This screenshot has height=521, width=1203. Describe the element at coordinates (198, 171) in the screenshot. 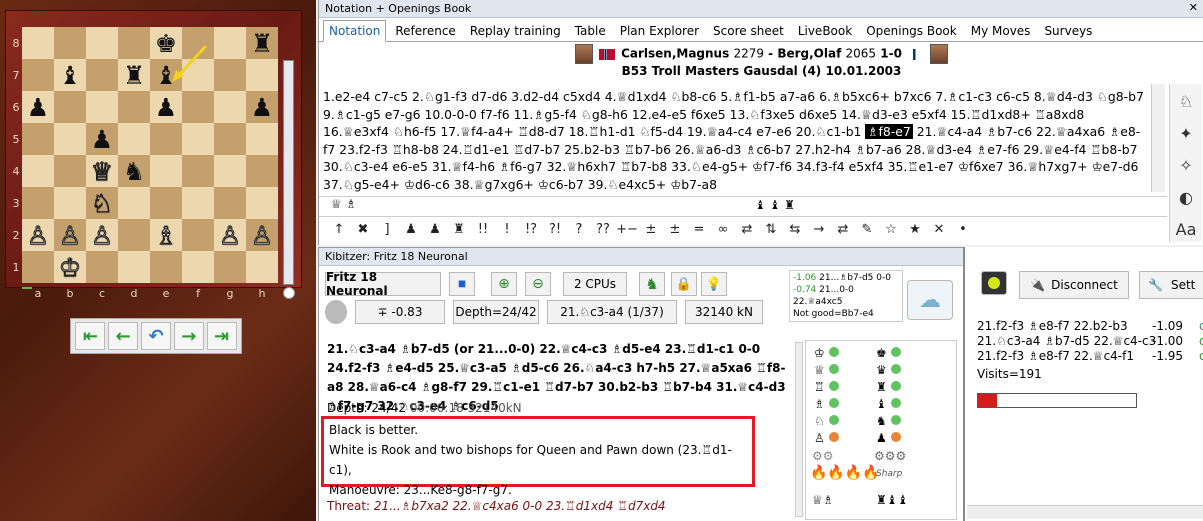

I see `square-f4` at that location.